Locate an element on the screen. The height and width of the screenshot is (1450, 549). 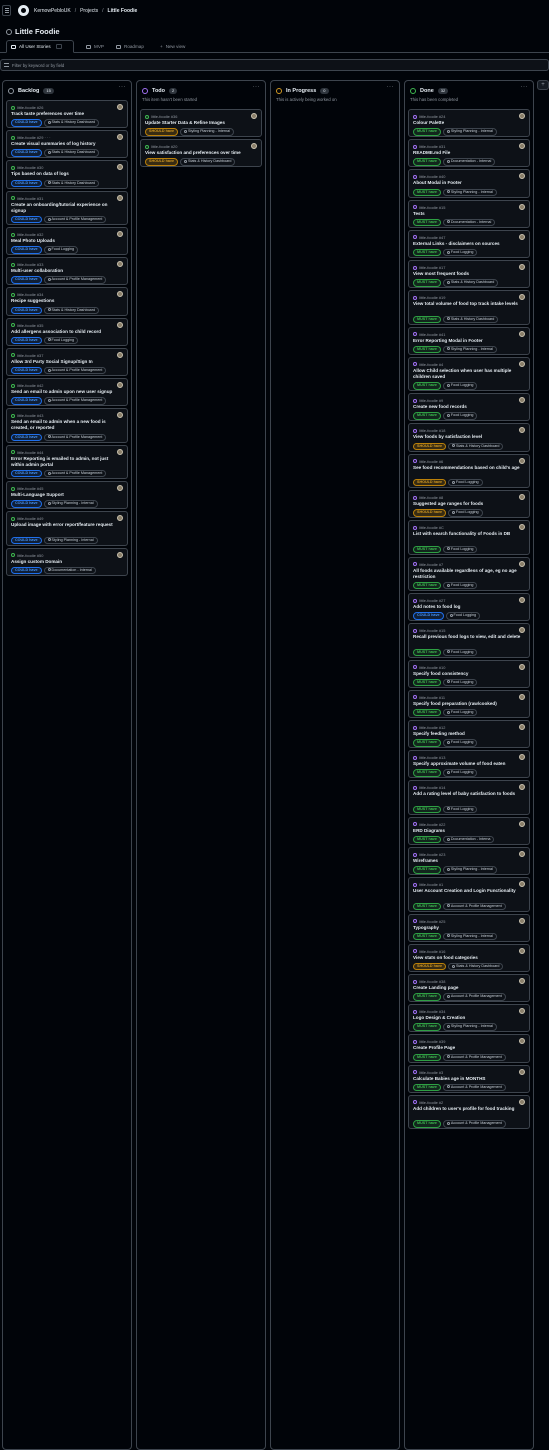
issue-title: Assign custom Domain is located at coordinates (66, 562).